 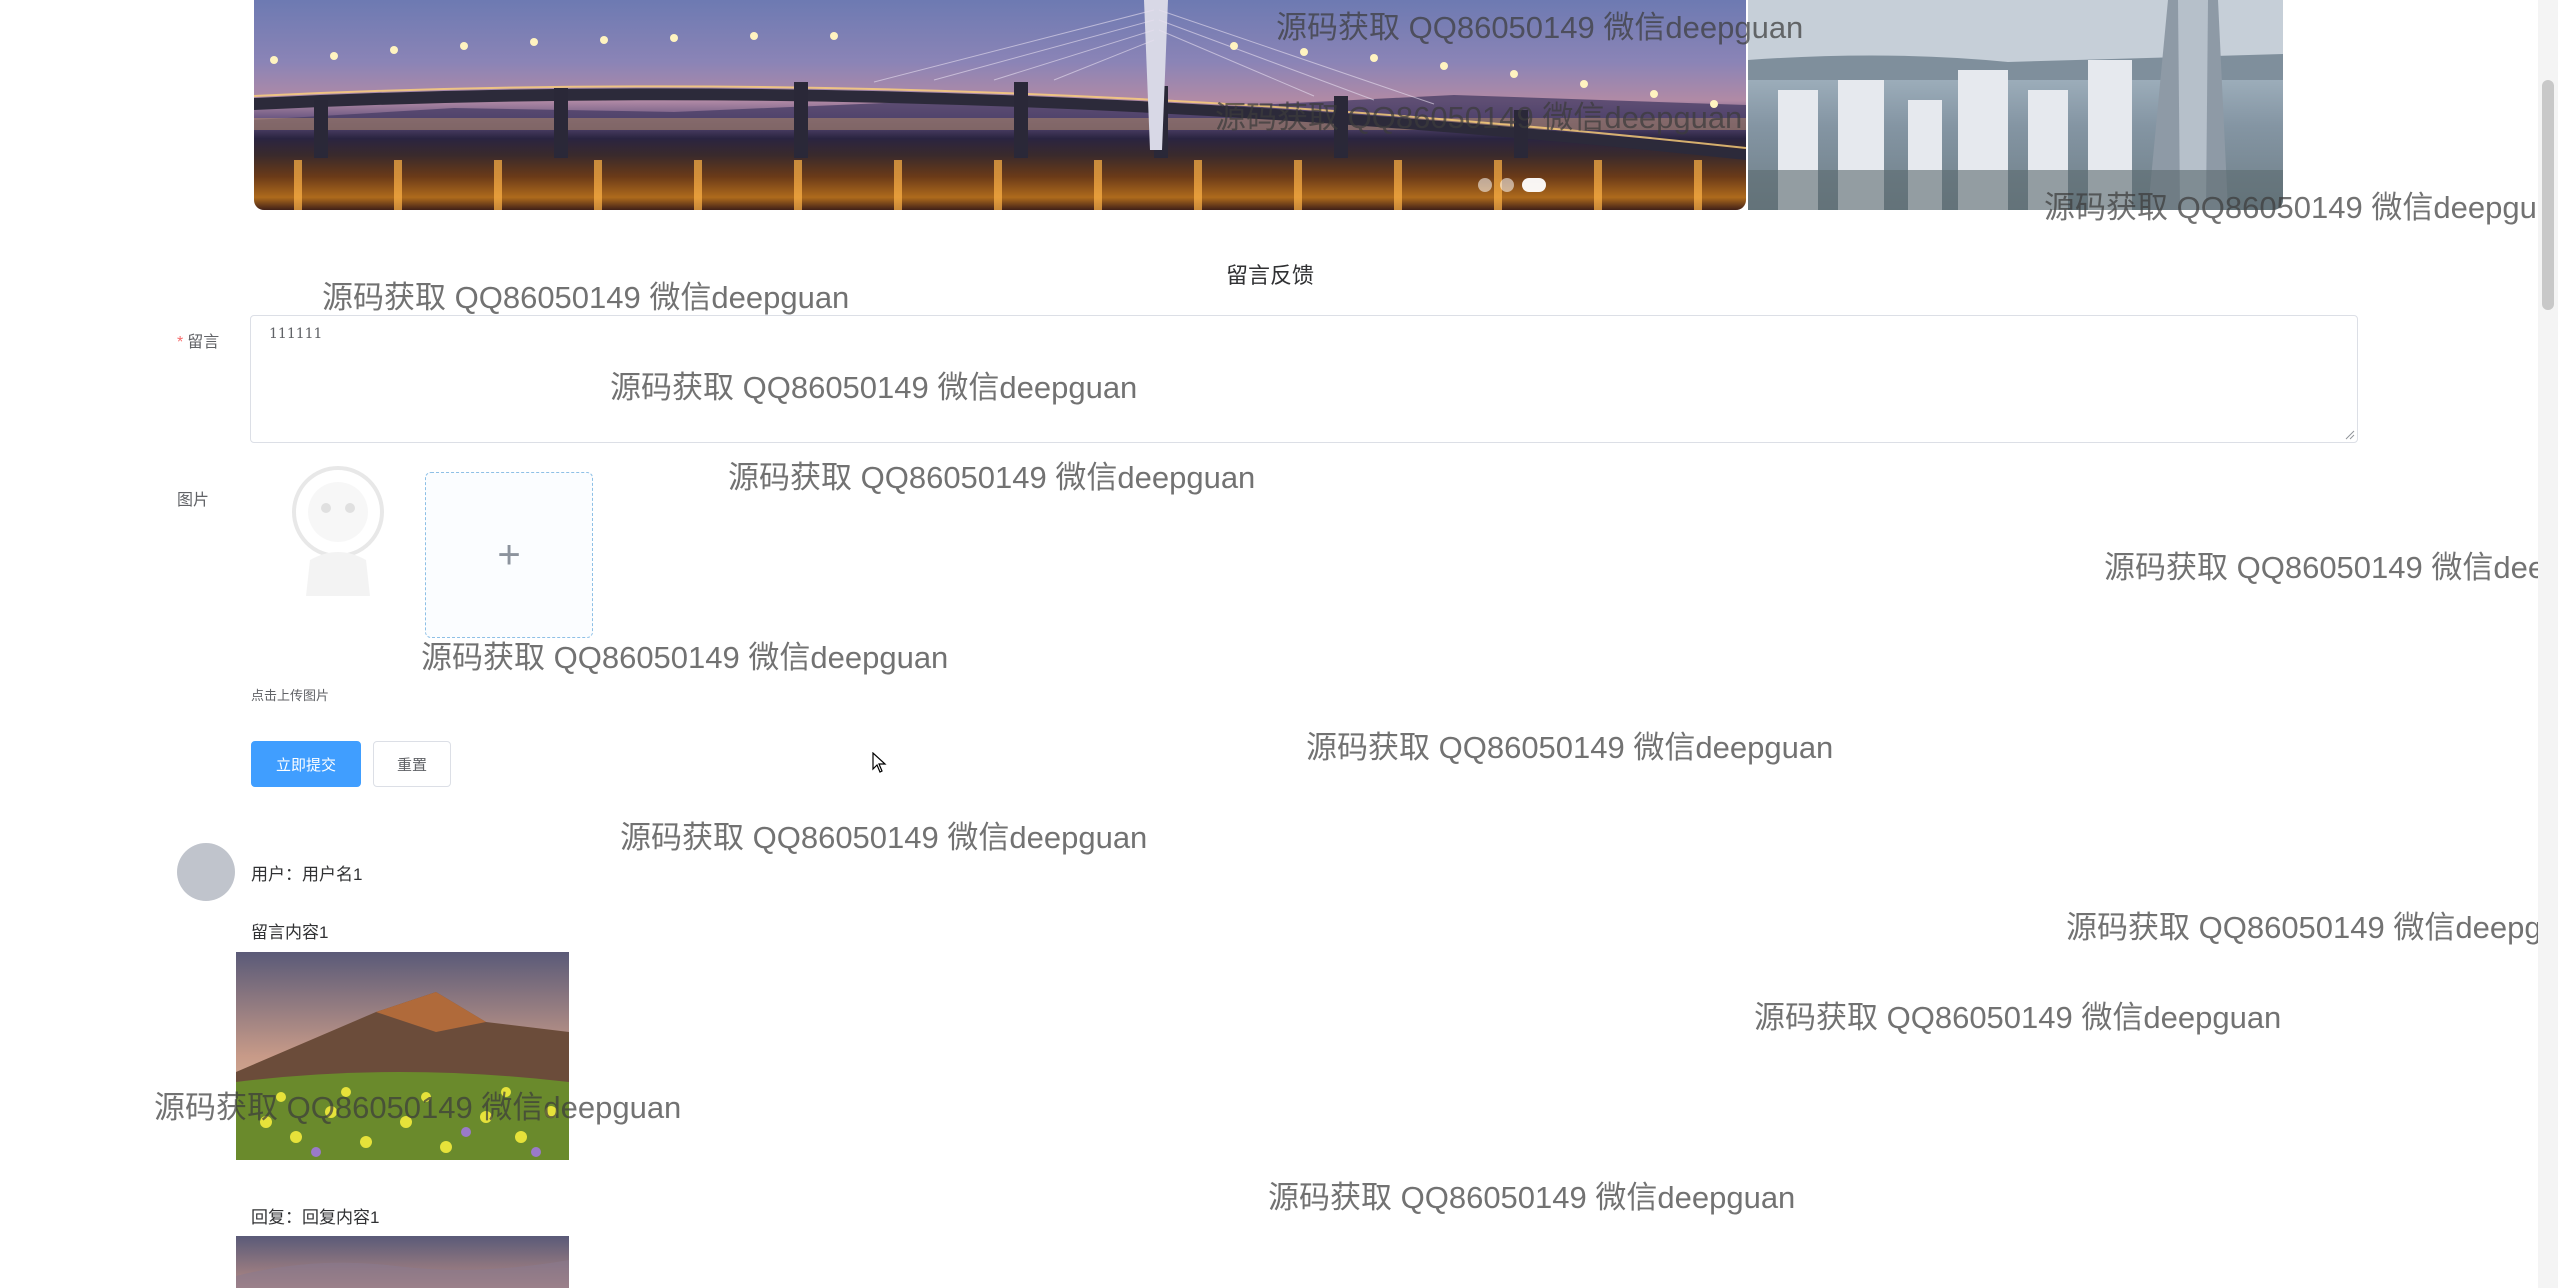 I want to click on comment-user: 用户：用户名1, so click(x=307, y=874).